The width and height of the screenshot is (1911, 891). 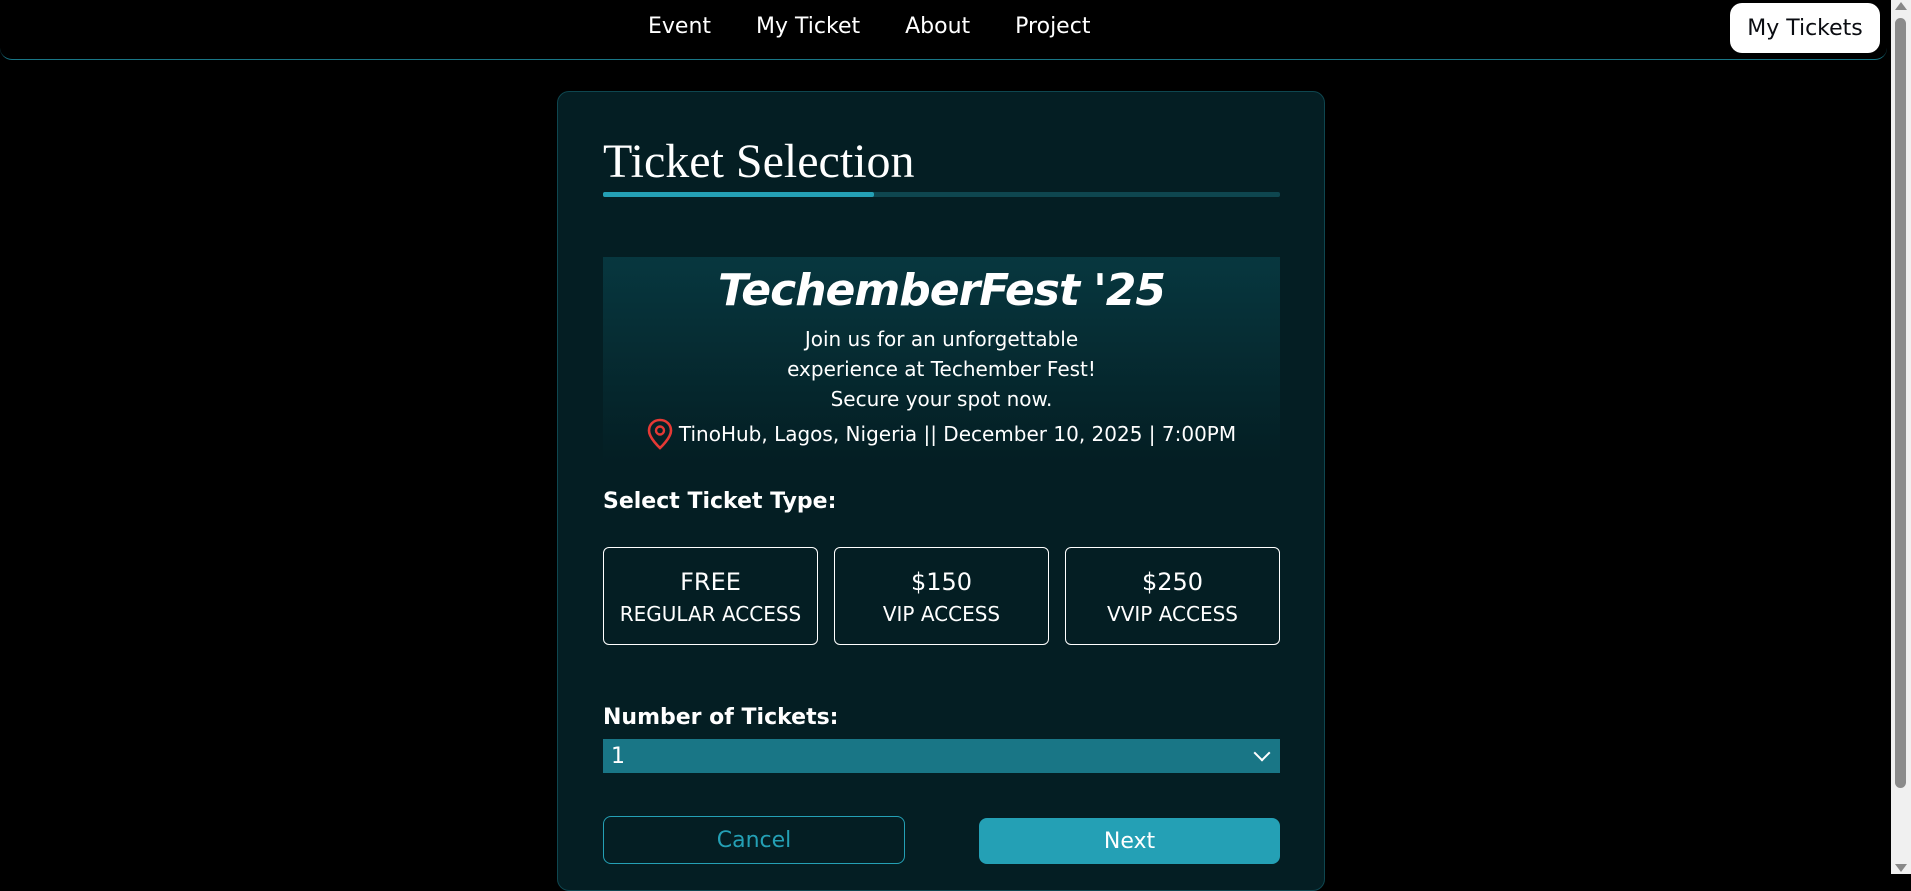 I want to click on nav-link-event: Event, so click(x=679, y=26).